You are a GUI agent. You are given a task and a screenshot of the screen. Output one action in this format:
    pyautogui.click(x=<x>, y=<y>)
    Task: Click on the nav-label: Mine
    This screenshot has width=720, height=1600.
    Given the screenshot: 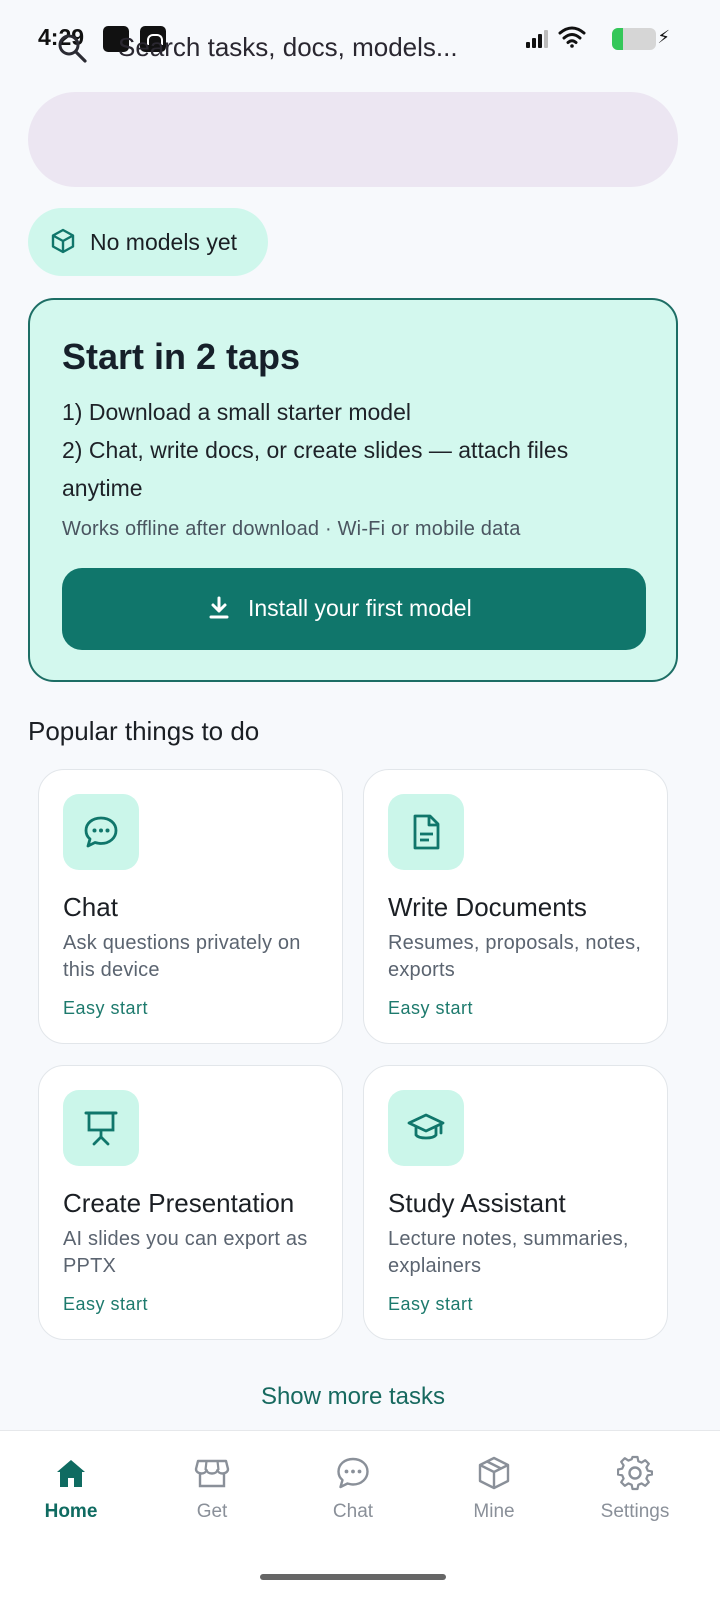 What is the action you would take?
    pyautogui.click(x=494, y=1511)
    